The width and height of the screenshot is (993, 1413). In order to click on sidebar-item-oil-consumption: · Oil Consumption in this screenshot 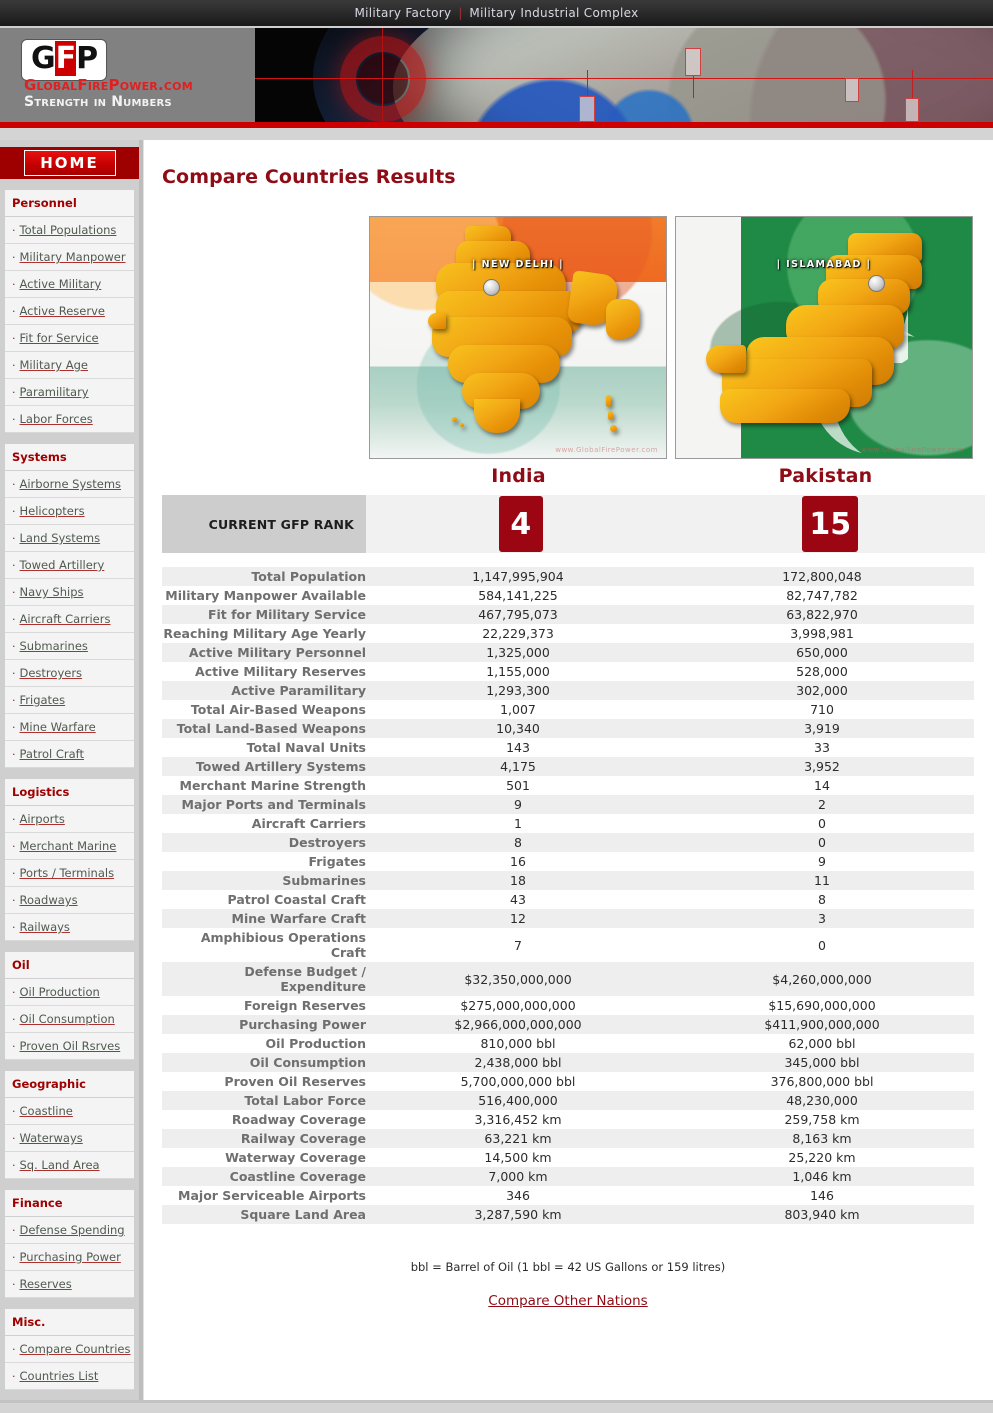, I will do `click(69, 1019)`.